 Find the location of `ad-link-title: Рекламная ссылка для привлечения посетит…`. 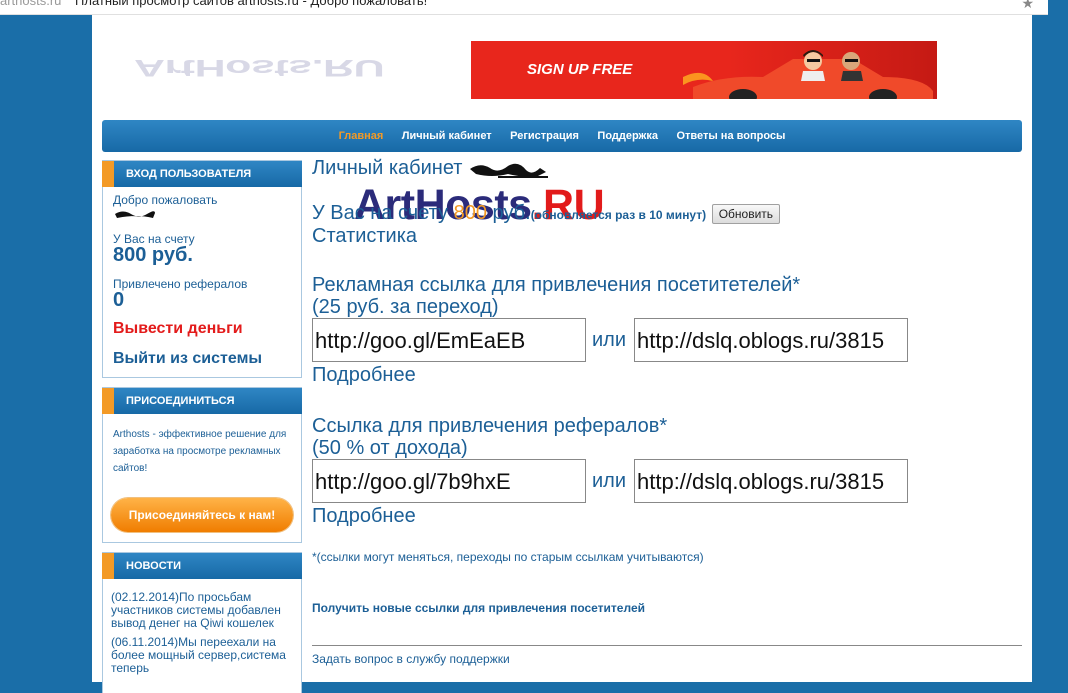

ad-link-title: Рекламная ссылка для привлечения посетит… is located at coordinates (556, 285).